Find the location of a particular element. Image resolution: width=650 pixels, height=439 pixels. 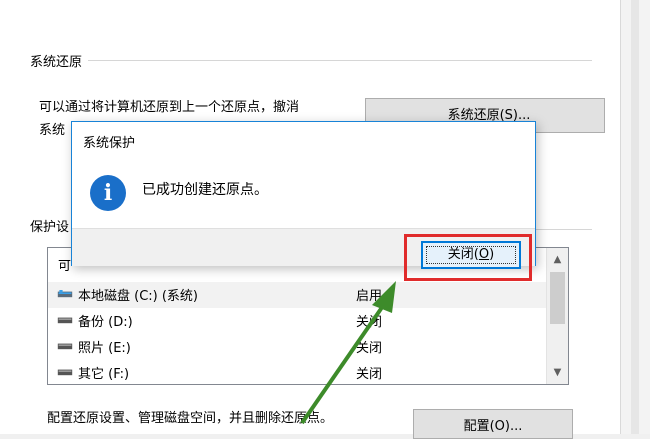

list-column-header: 可 is located at coordinates (65, 266).